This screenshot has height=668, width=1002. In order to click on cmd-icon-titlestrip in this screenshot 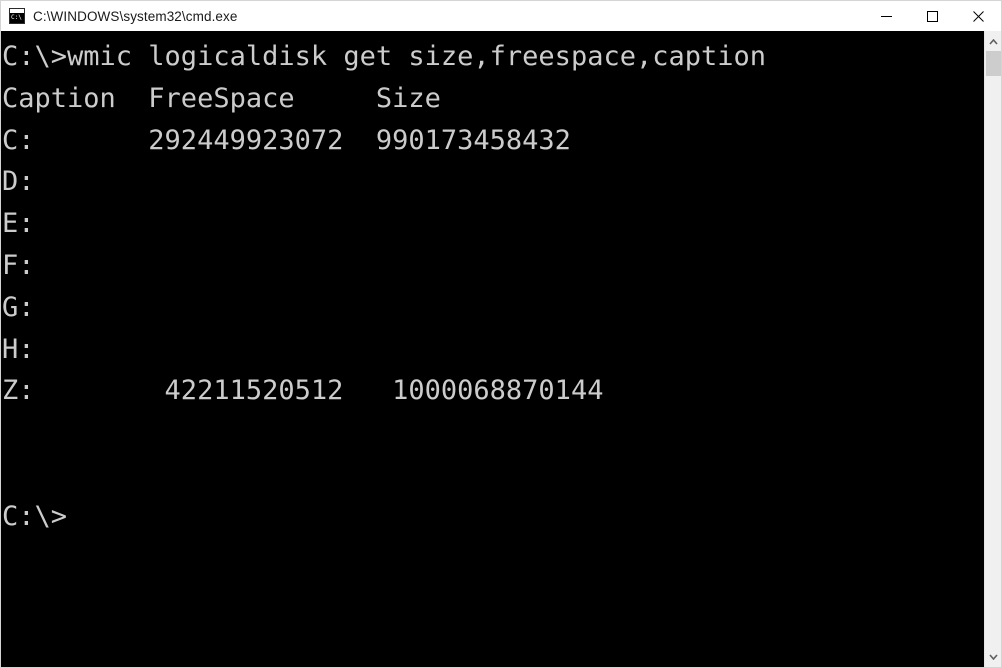, I will do `click(17, 11)`.